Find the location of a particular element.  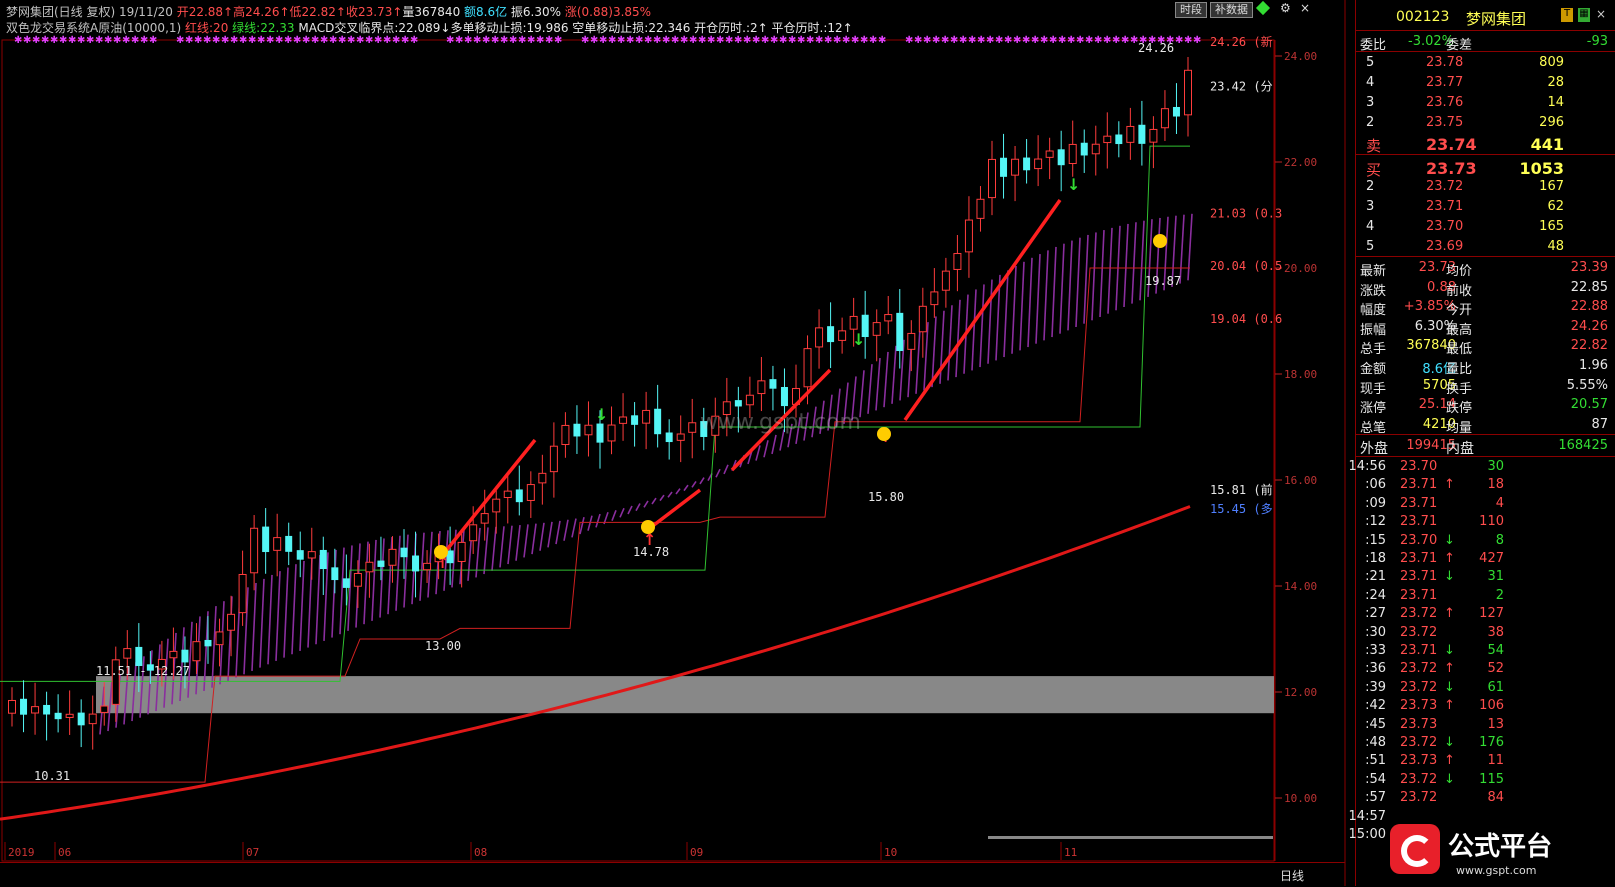

price-annotation: 14.78 is located at coordinates (651, 552).